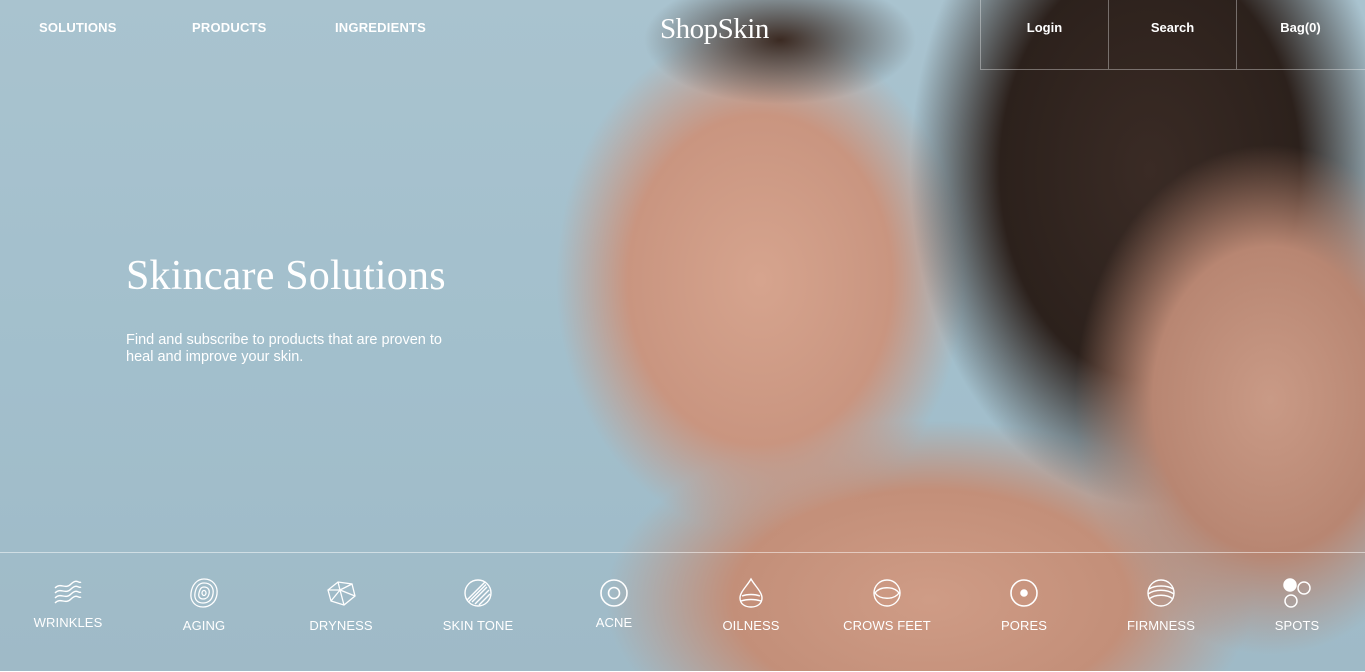 The height and width of the screenshot is (672, 1365). What do you see at coordinates (714, 29) in the screenshot?
I see `shopskin-logo: ShopSkin` at bounding box center [714, 29].